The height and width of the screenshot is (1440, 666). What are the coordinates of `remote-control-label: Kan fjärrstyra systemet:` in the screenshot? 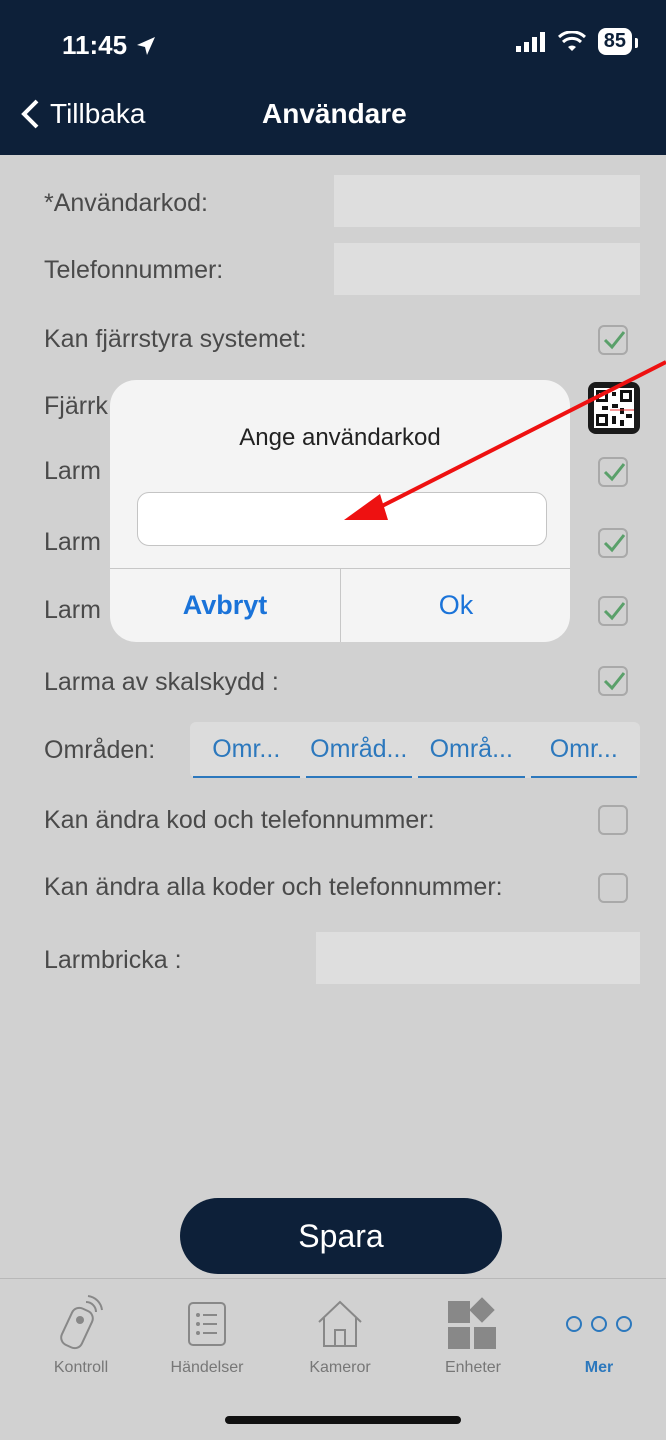 It's located at (175, 339).